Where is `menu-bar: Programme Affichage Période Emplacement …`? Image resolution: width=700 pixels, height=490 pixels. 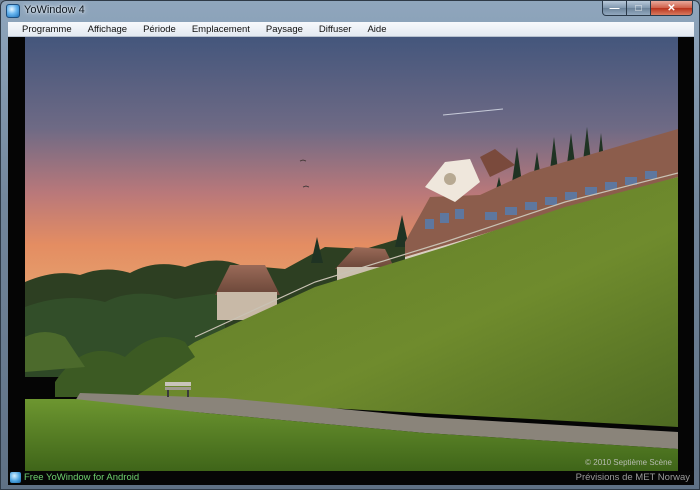 menu-bar: Programme Affichage Période Emplacement … is located at coordinates (351, 29).